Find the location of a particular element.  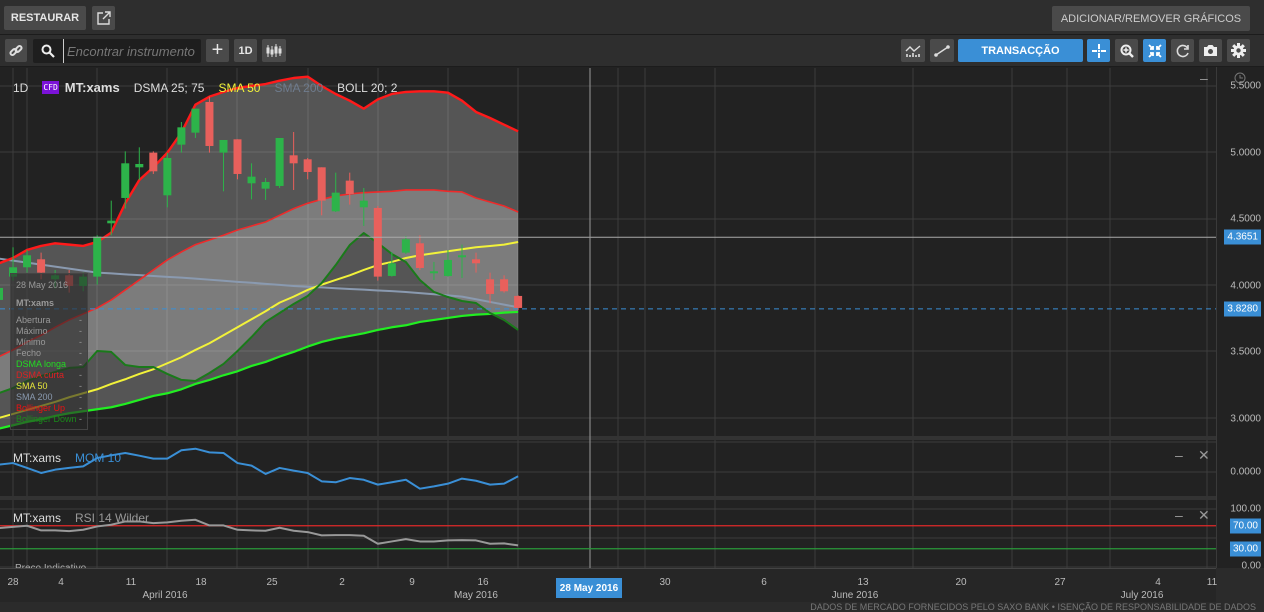

crosshair-price-label: 4.3651 is located at coordinates (1242, 237).